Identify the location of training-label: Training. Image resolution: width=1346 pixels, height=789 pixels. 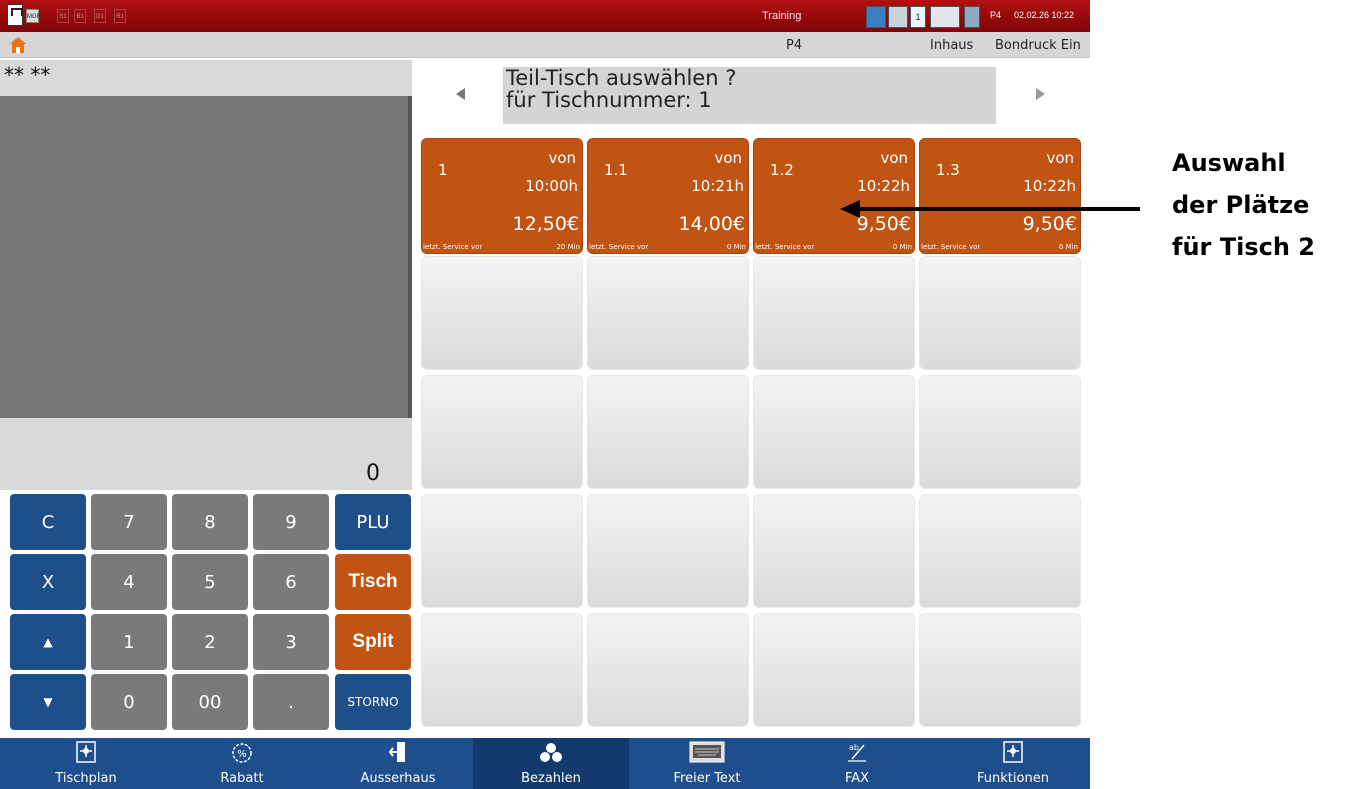
(782, 16).